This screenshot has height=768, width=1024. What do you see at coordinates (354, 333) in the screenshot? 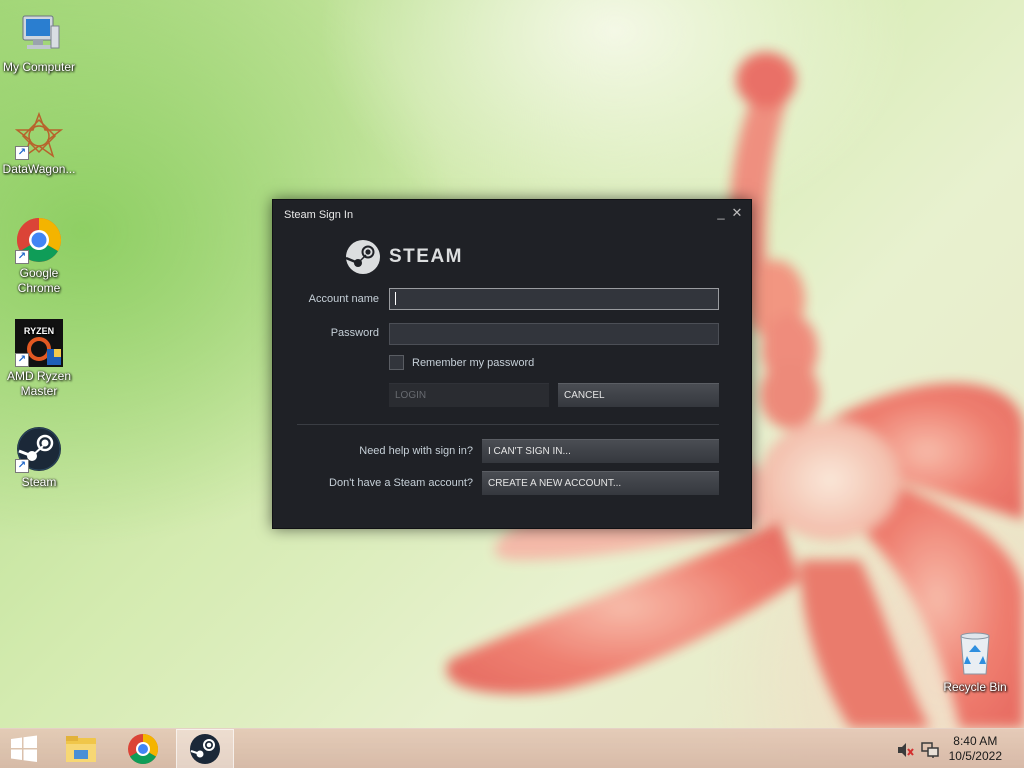
I see `password-label: Password` at bounding box center [354, 333].